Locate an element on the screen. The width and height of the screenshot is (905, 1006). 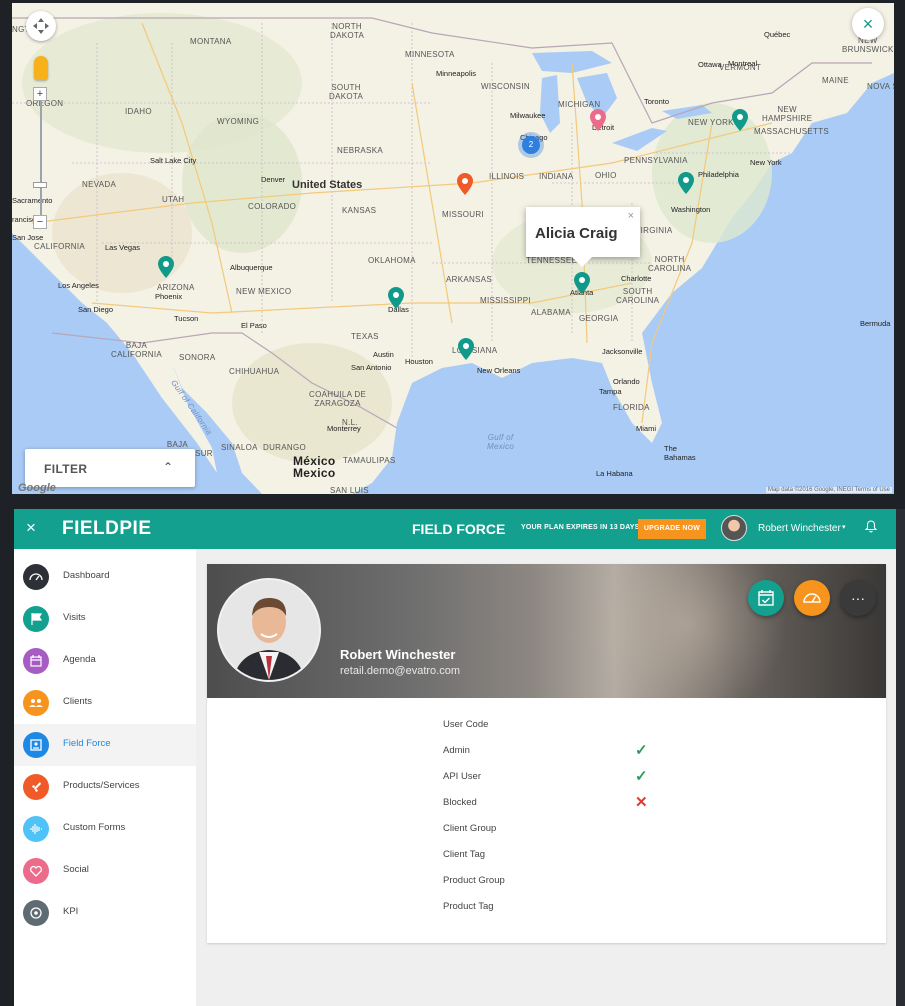
map-label-water: Gulf of Mexico is located at coordinates (501, 442).